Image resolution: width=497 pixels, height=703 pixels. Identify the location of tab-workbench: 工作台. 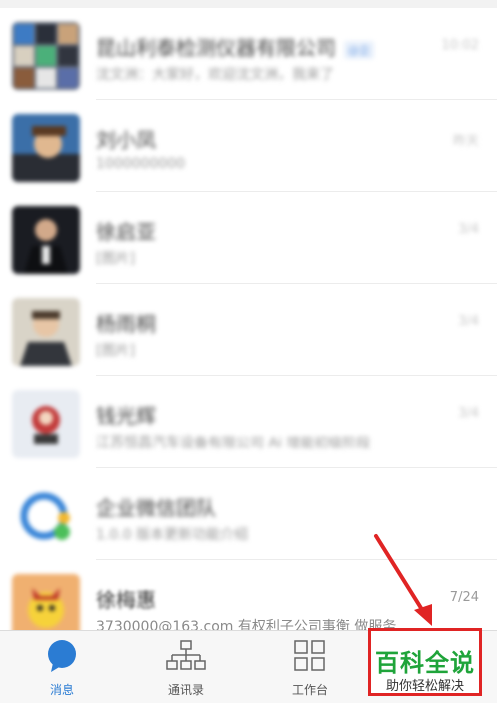
(310, 667).